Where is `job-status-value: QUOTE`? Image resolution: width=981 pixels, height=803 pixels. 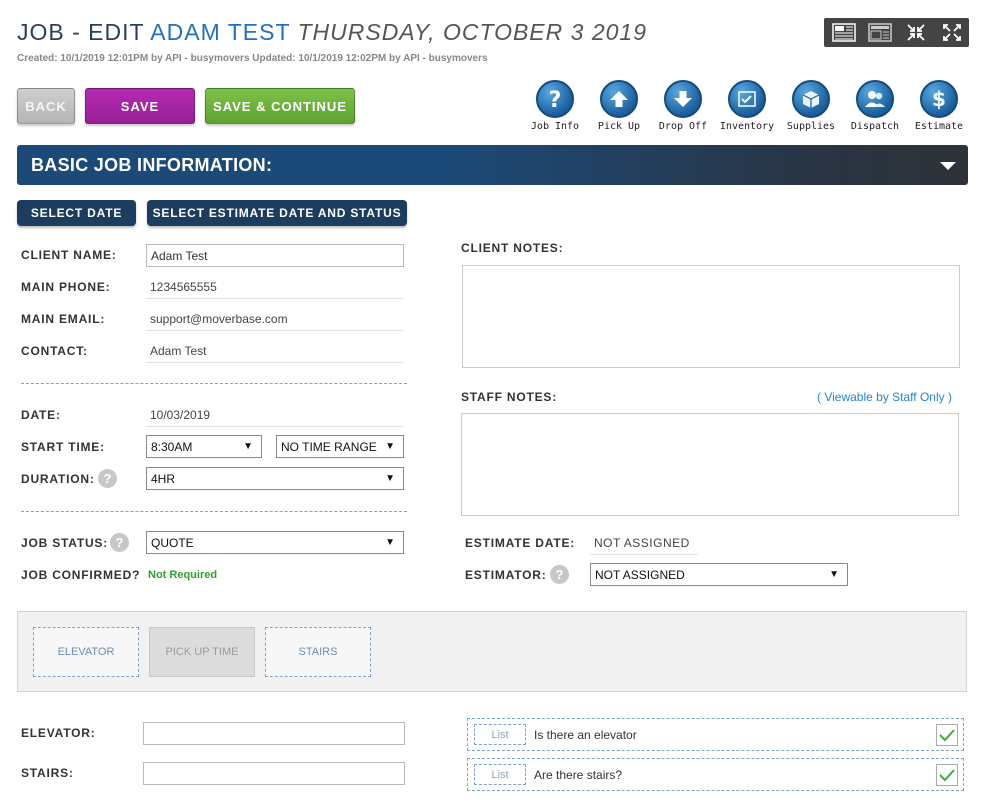
job-status-value: QUOTE is located at coordinates (172, 542).